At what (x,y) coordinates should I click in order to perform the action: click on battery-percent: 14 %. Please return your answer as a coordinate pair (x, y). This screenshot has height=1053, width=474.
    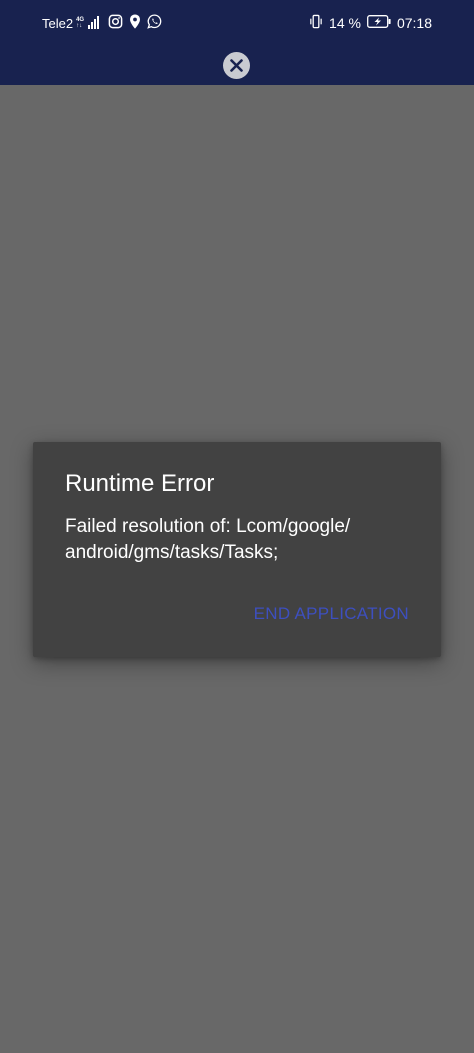
    Looking at the image, I should click on (345, 23).